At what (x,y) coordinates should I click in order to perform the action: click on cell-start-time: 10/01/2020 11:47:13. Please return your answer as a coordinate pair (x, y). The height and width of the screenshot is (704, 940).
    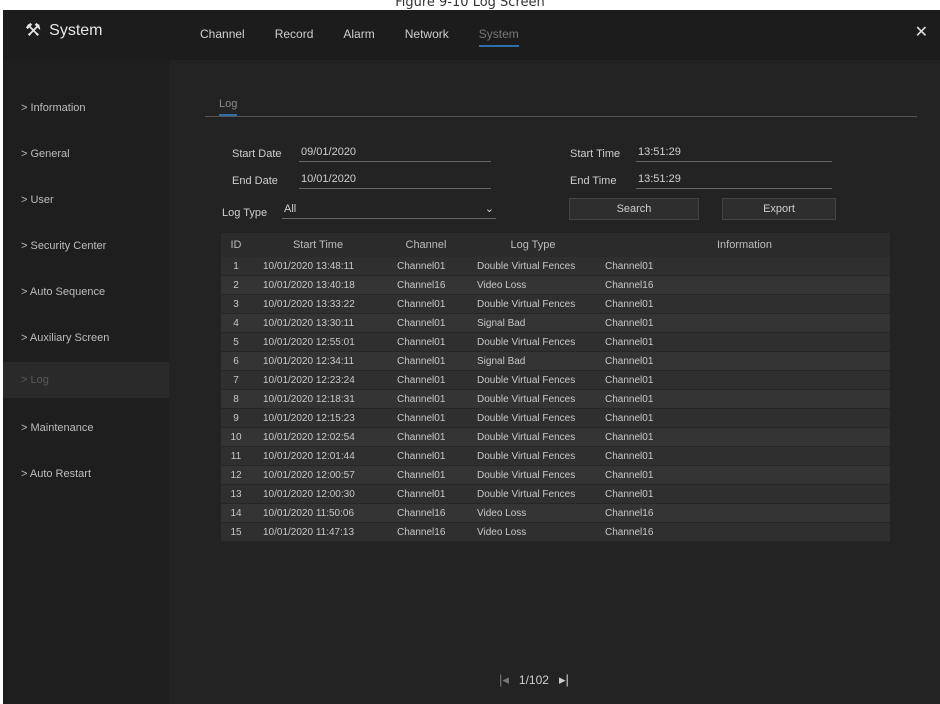
    Looking at the image, I should click on (309, 532).